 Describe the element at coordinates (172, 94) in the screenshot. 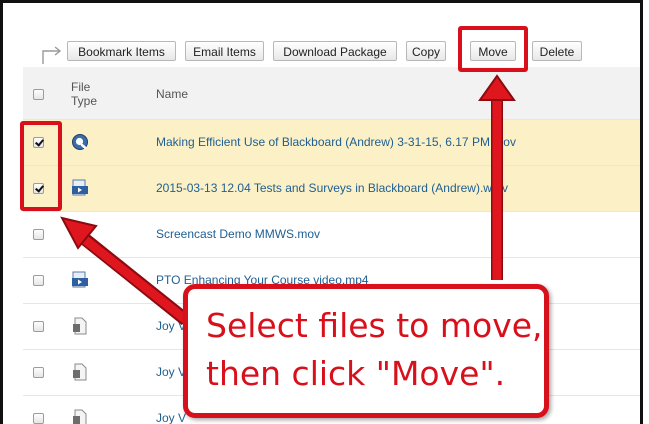

I see `name-header: Name` at that location.